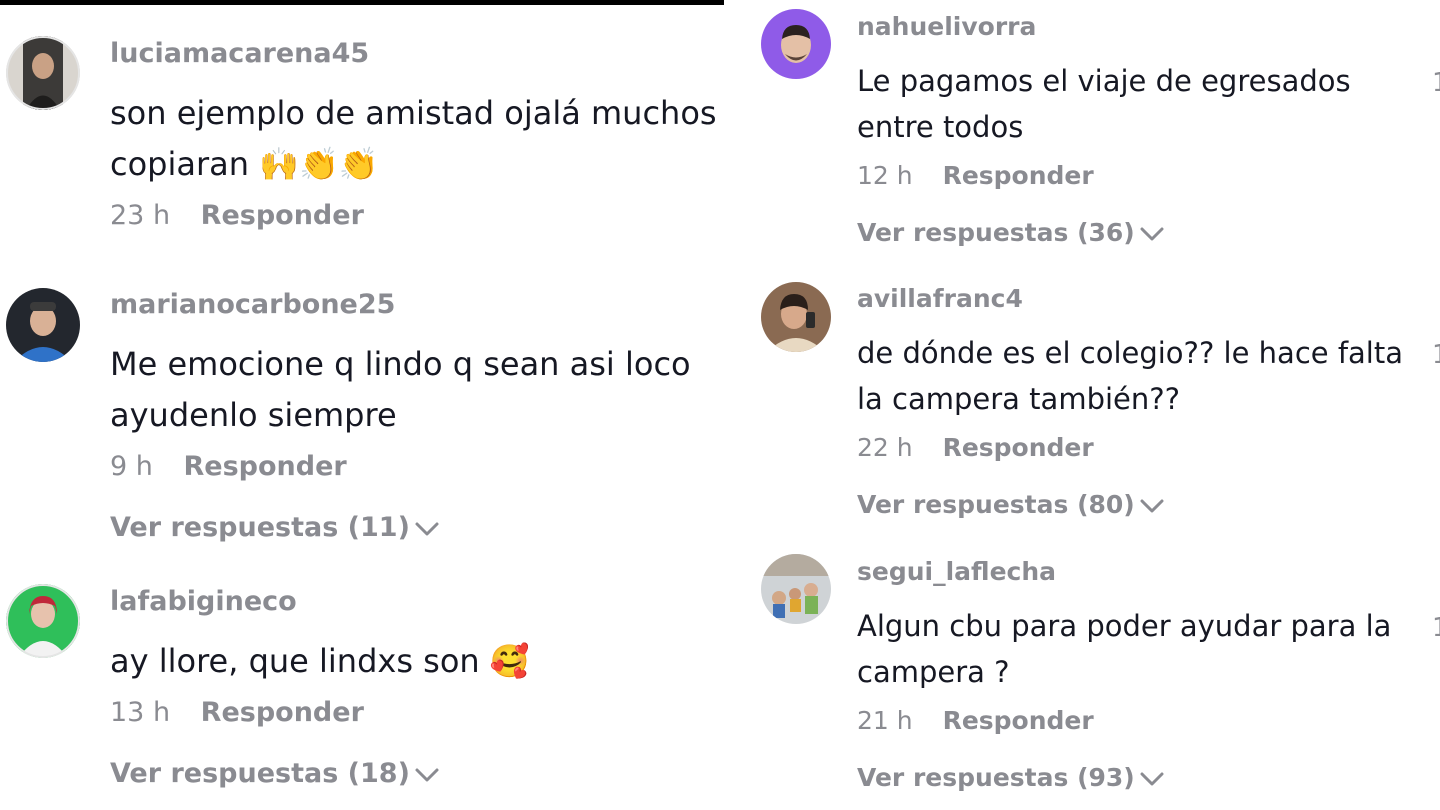 Image resolution: width=1440 pixels, height=810 pixels. Describe the element at coordinates (239, 53) in the screenshot. I see `comment-username: luciamacarena45` at that location.